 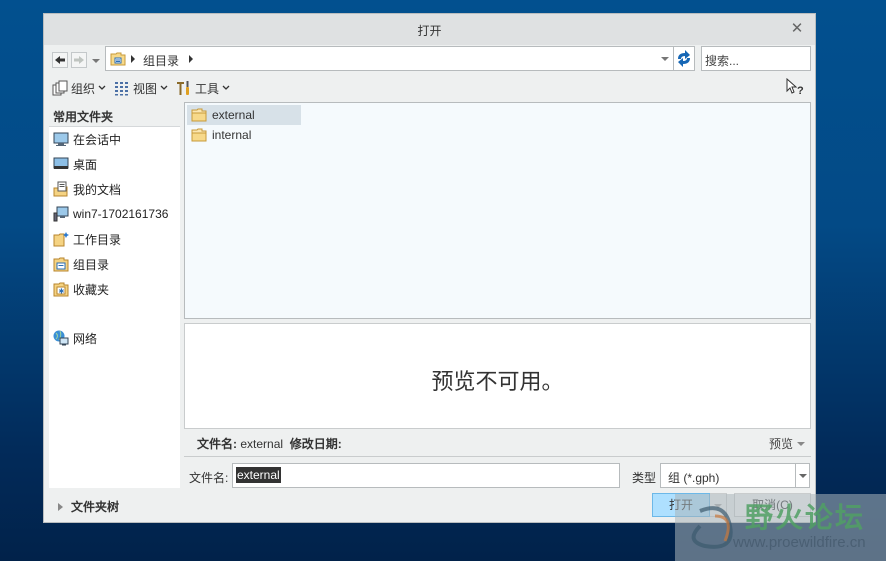 What do you see at coordinates (805, 517) in the screenshot?
I see `watermark-title: 野火论坛` at bounding box center [805, 517].